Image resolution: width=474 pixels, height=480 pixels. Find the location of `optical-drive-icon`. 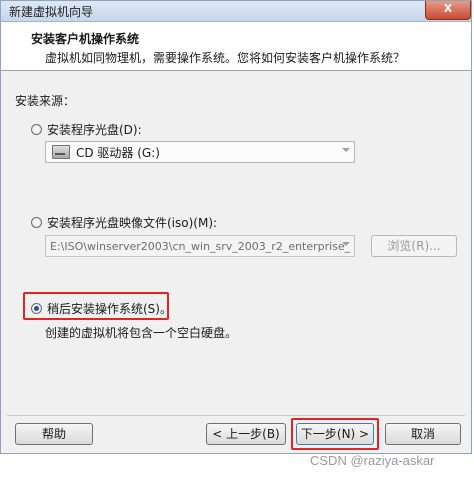

optical-drive-icon is located at coordinates (61, 152).